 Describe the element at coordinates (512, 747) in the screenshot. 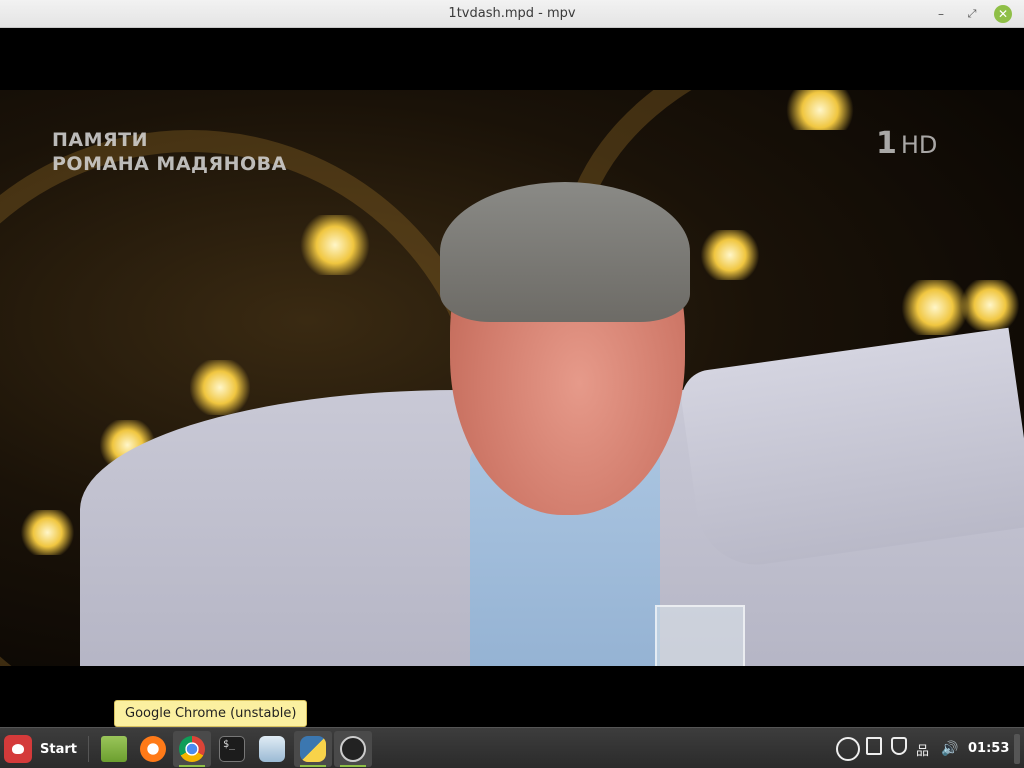

I see `taskbar: Start $_ 品 🔊 01:53` at that location.